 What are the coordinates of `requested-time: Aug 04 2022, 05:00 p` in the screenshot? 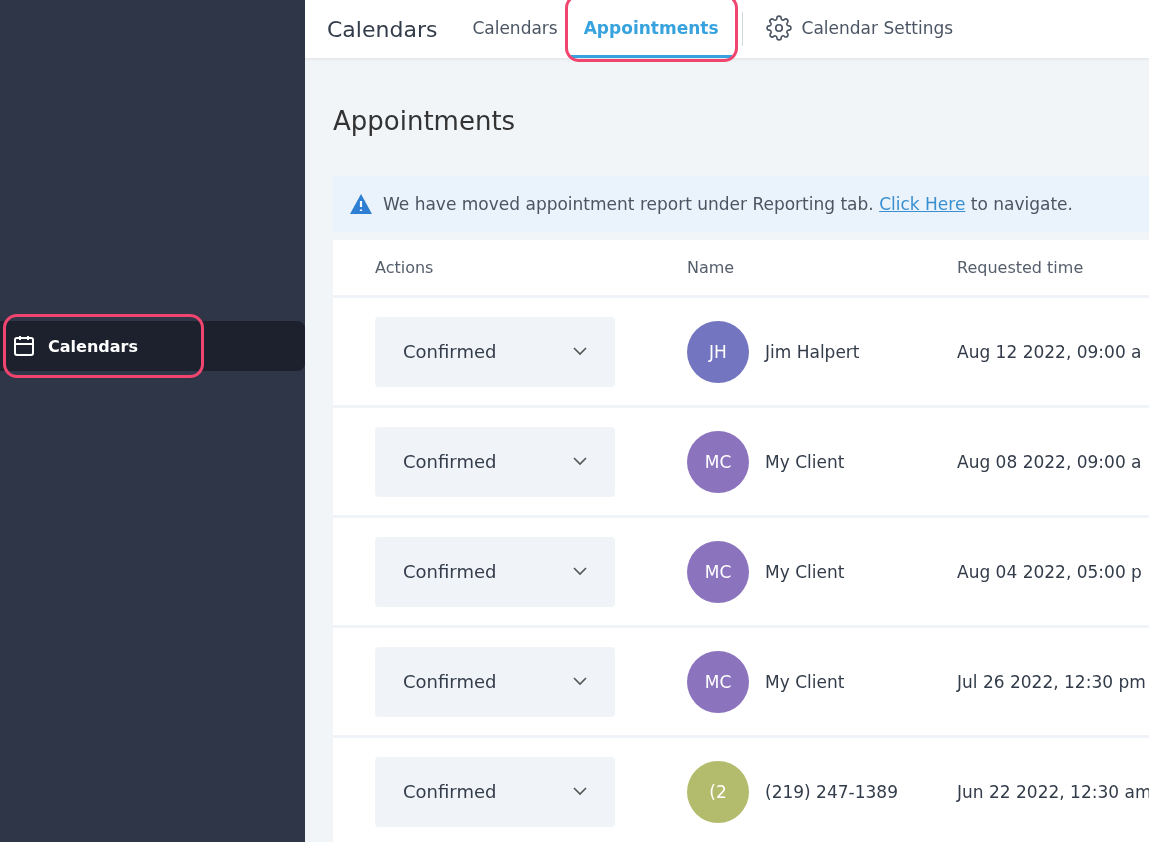 It's located at (1050, 571).